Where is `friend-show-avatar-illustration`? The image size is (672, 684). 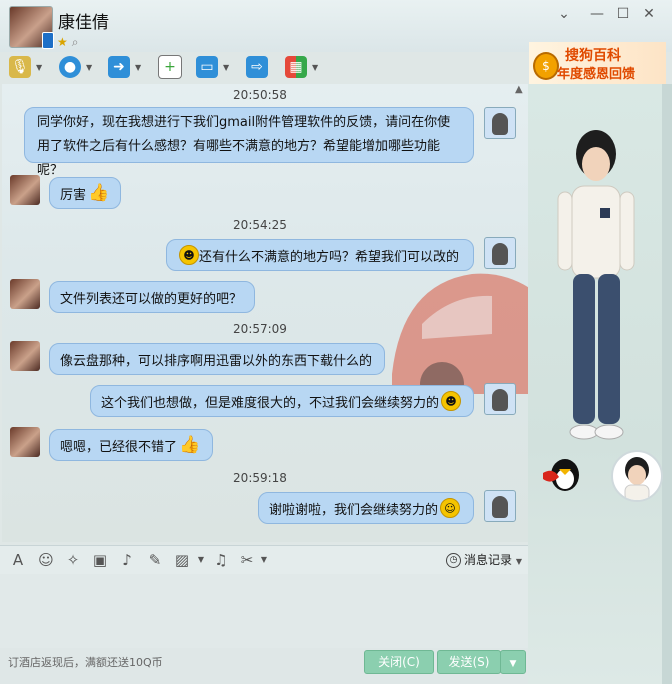
friend-show-avatar-illustration is located at coordinates (637, 478).